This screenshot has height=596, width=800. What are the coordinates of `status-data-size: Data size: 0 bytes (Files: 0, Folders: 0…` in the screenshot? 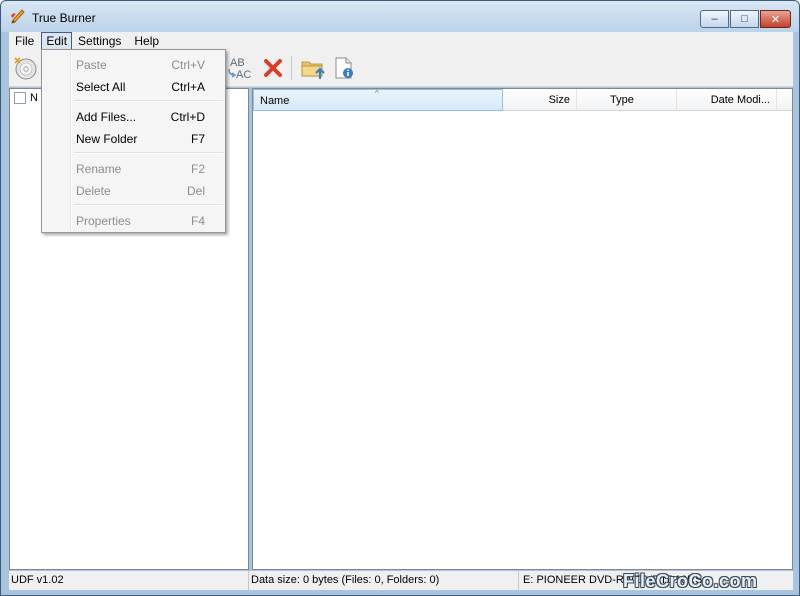 It's located at (384, 580).